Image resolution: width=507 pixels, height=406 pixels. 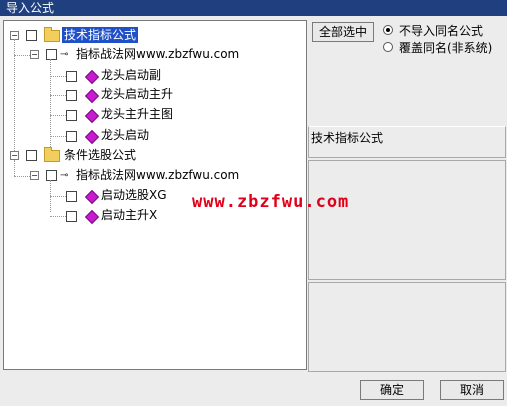 I want to click on tree-leaf-label: 龙头主升主图, so click(x=137, y=114).